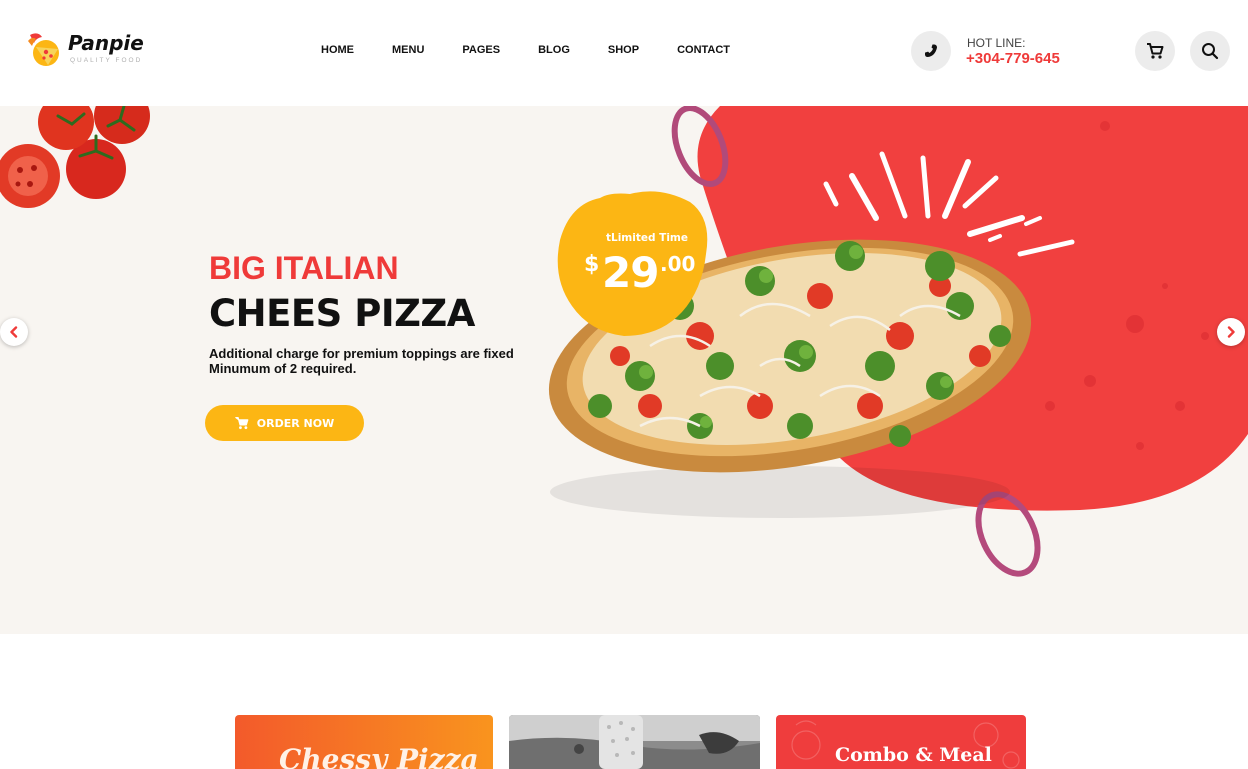 This screenshot has height=769, width=1248. What do you see at coordinates (630, 272) in the screenshot?
I see `badge-price-int: 29` at bounding box center [630, 272].